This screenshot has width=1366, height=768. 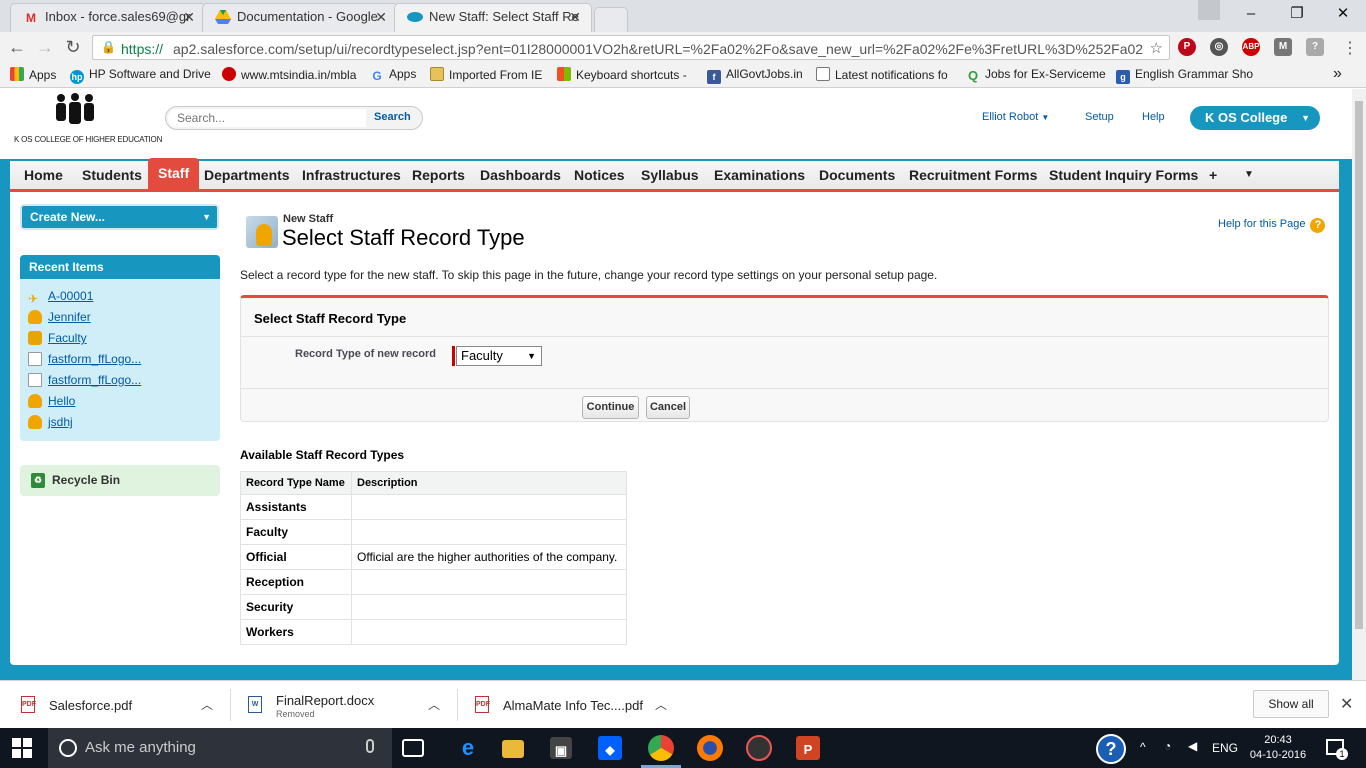 What do you see at coordinates (1123, 175) in the screenshot?
I see `tab-student-inquiry-forms: Student Inquiry Forms` at bounding box center [1123, 175].